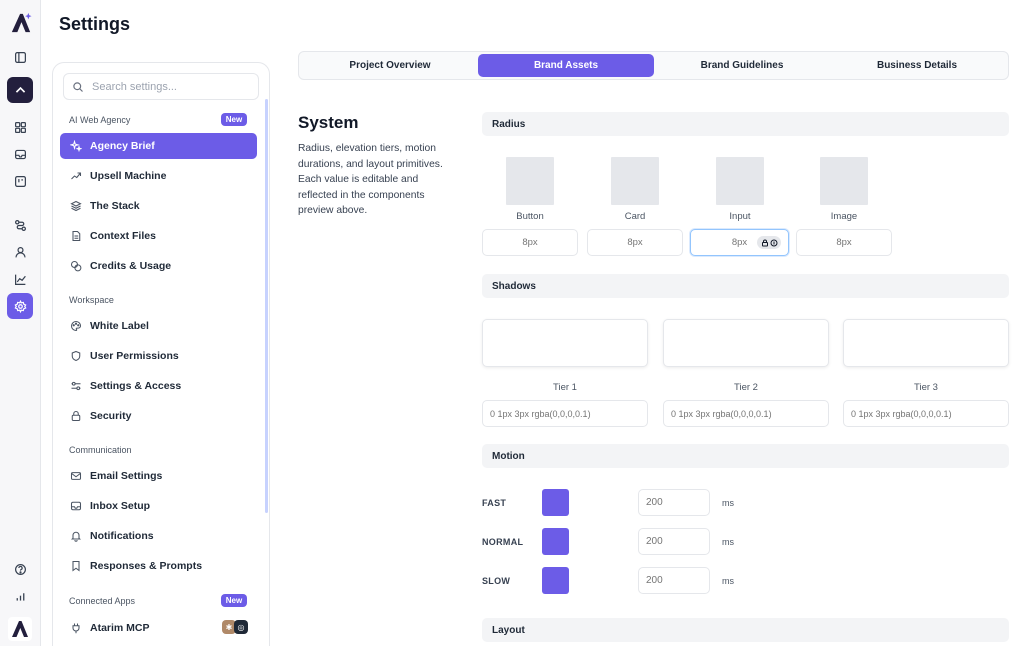 Image resolution: width=1024 pixels, height=646 pixels. I want to click on layers-icon, so click(76, 206).